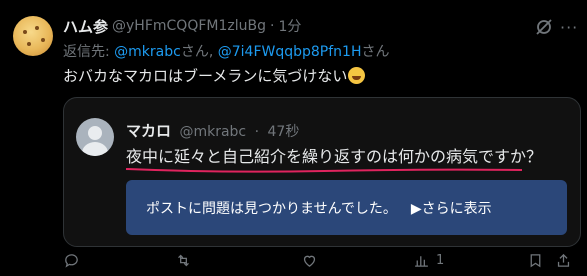 Image resolution: width=587 pixels, height=276 pixels. I want to click on action-bar: 1, so click(318, 260).